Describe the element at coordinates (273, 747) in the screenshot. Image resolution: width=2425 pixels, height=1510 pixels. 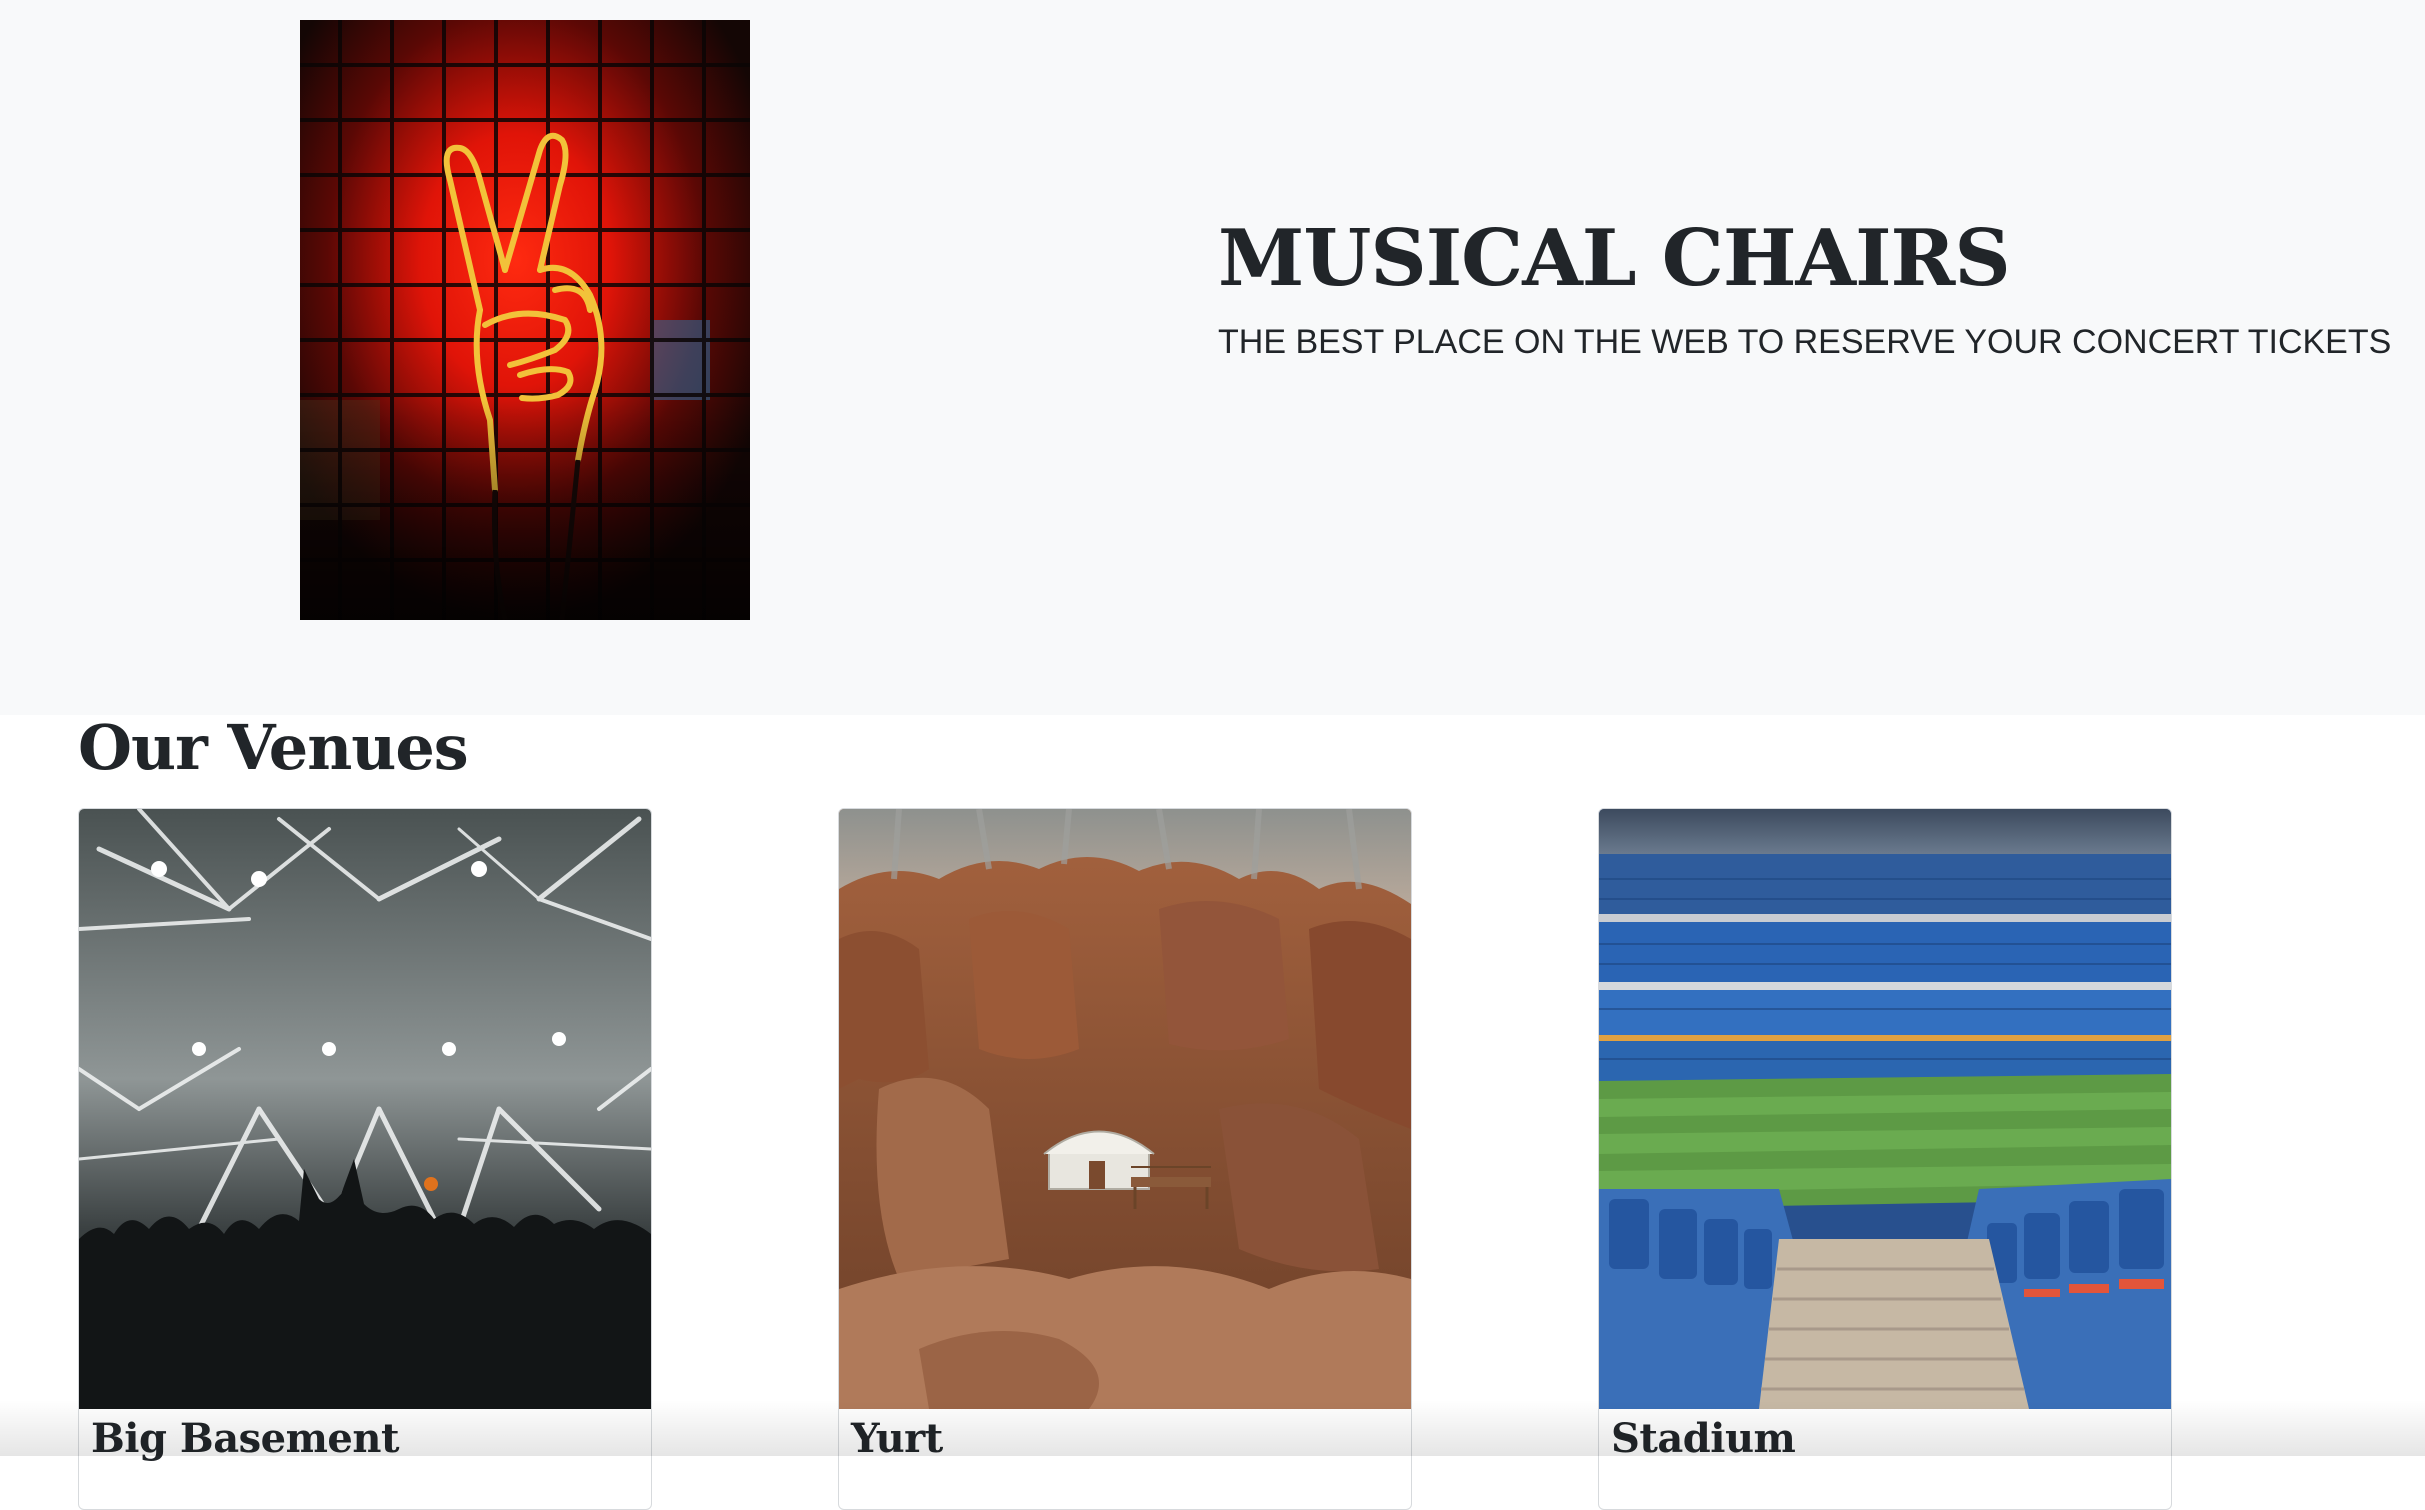
I see `venues-heading: Our Venues` at that location.